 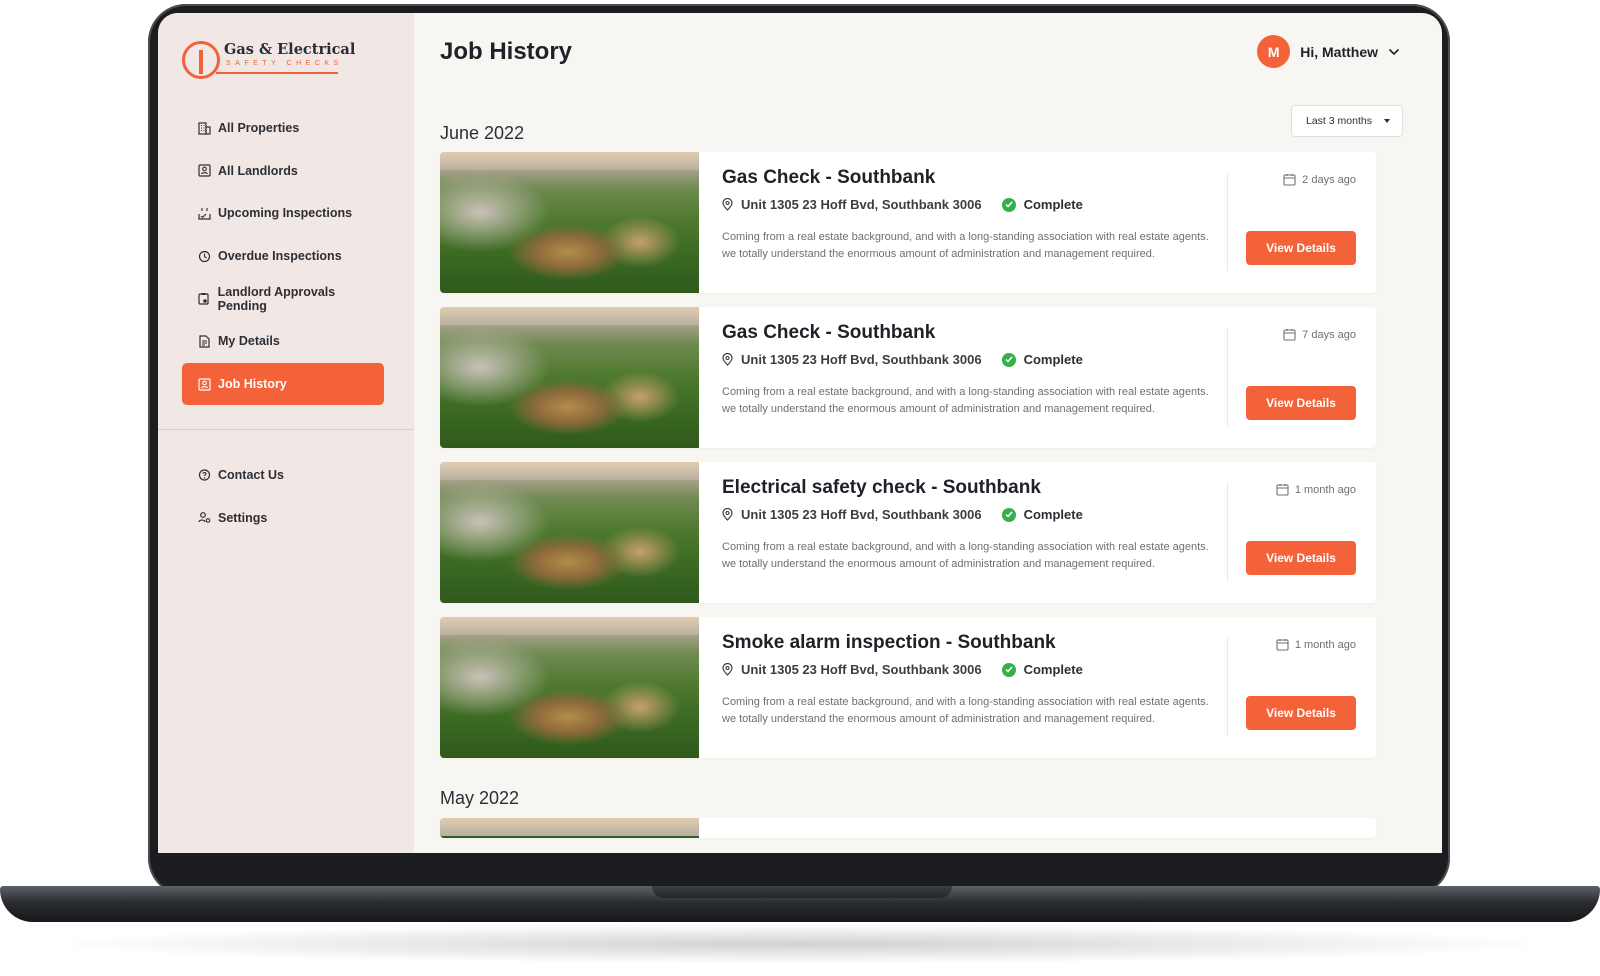 I want to click on laptop-shadow, so click(x=800, y=944).